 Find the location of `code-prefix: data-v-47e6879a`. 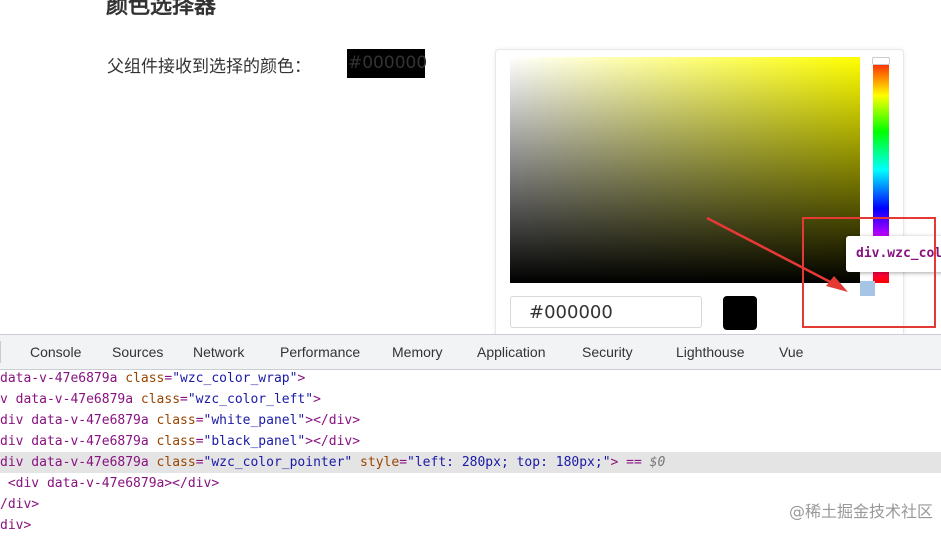

code-prefix: data-v-47e6879a is located at coordinates (63, 378).